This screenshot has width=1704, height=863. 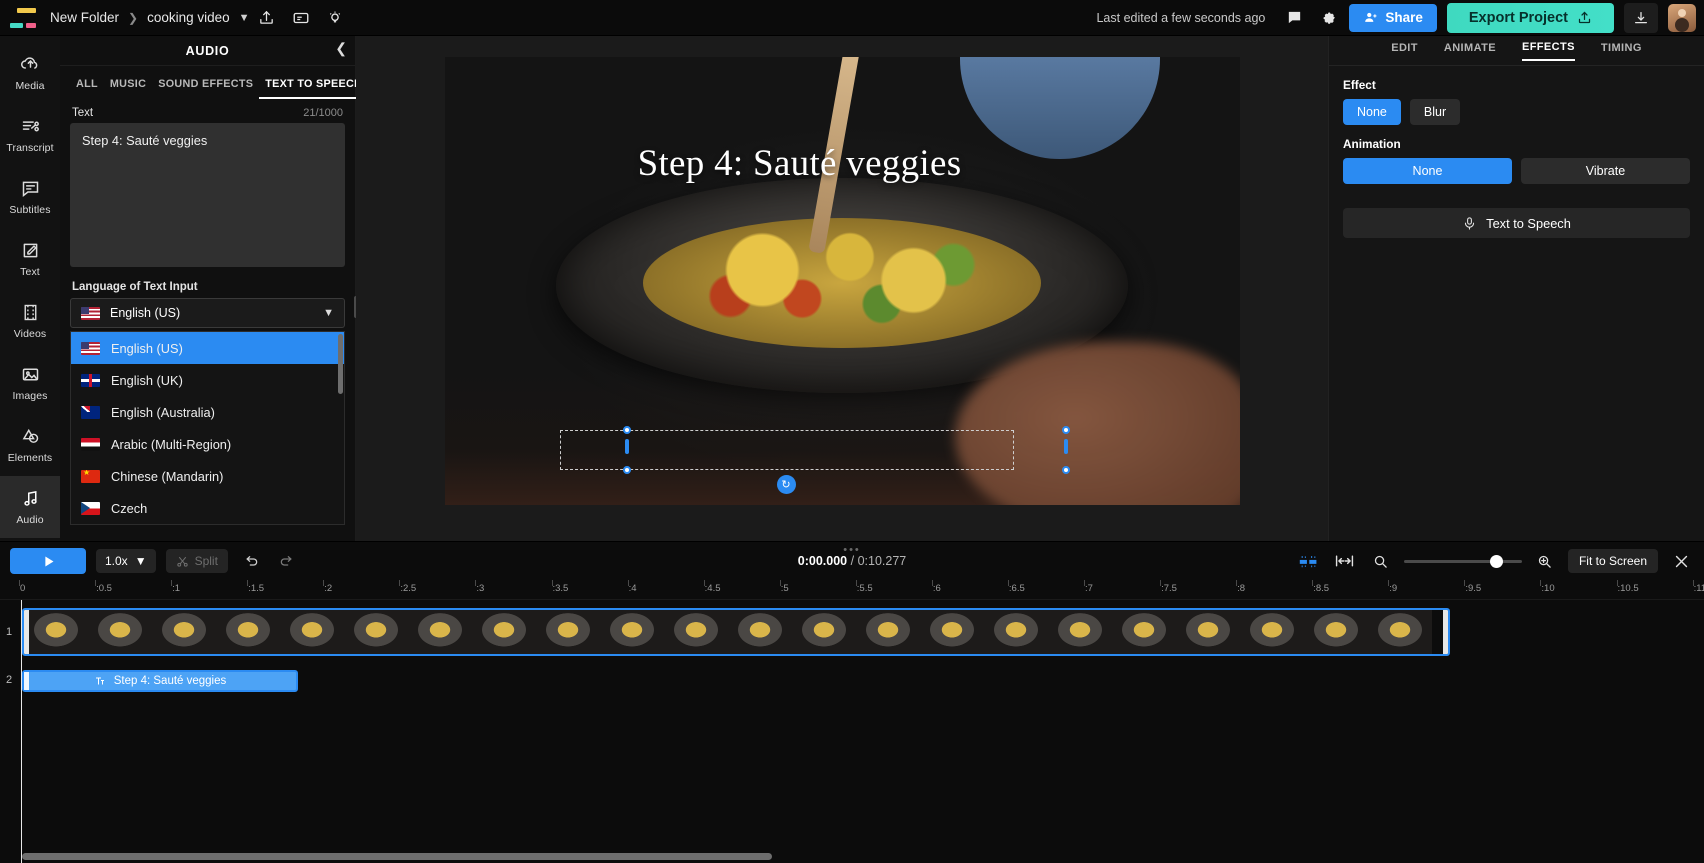 What do you see at coordinates (852, 550) in the screenshot?
I see `drag-handle-dots: •••` at bounding box center [852, 550].